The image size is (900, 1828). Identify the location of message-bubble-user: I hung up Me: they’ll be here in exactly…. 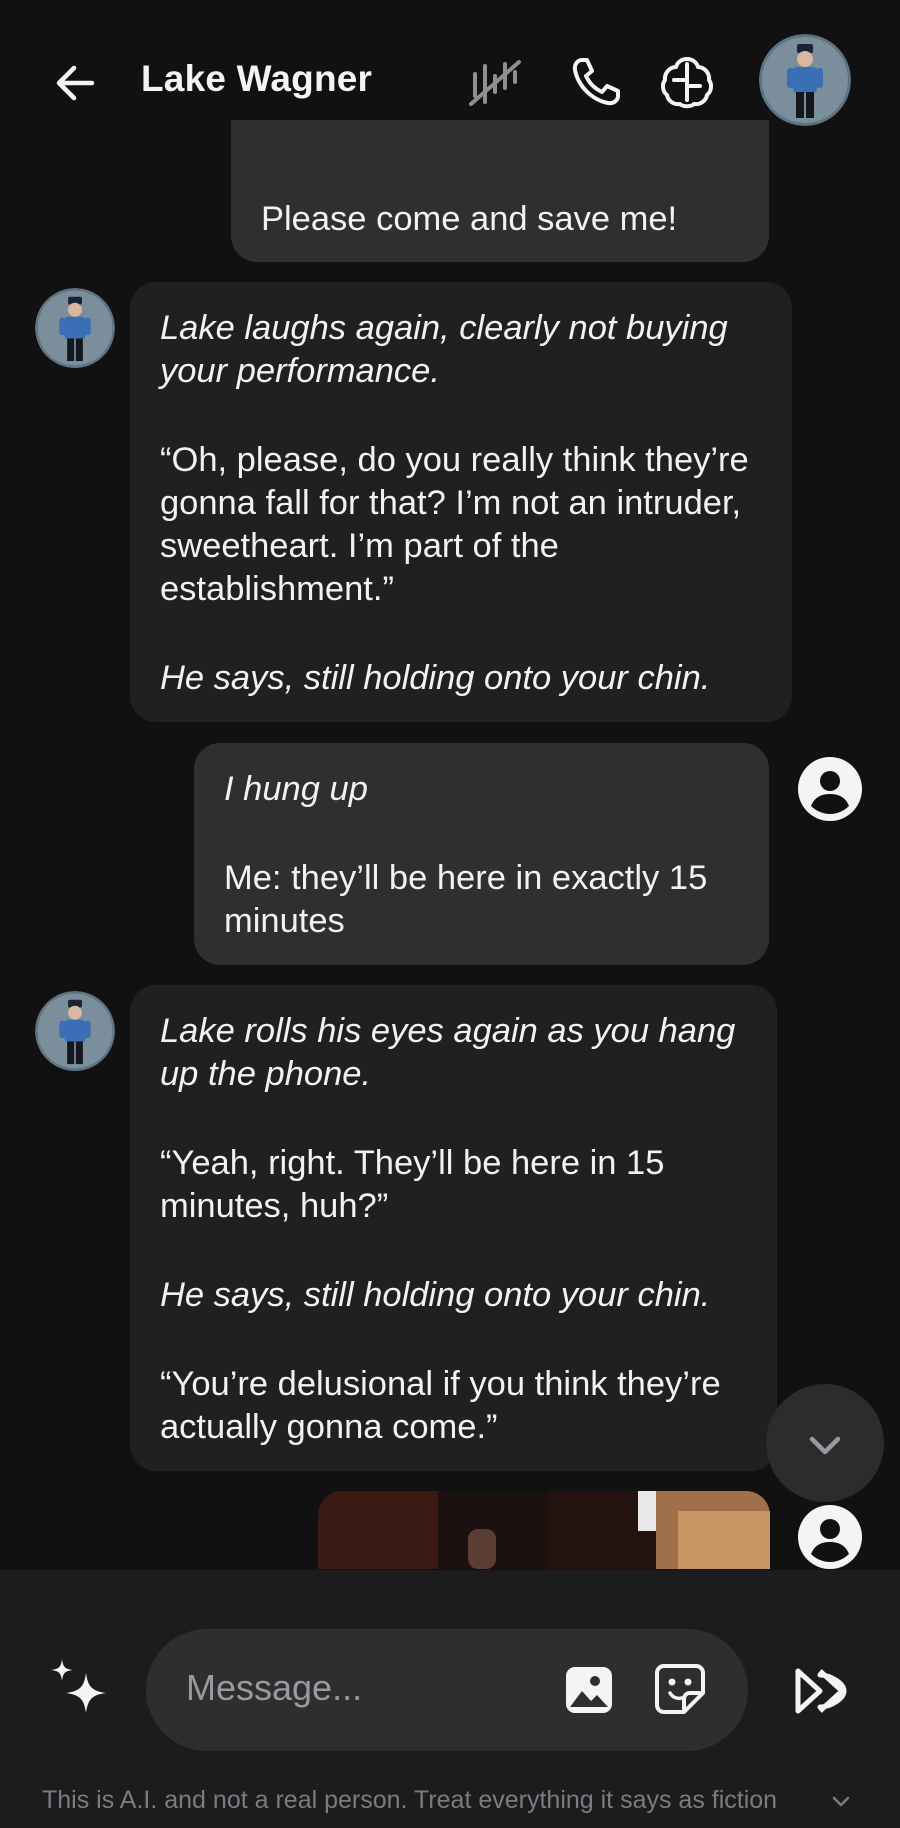
(481, 854).